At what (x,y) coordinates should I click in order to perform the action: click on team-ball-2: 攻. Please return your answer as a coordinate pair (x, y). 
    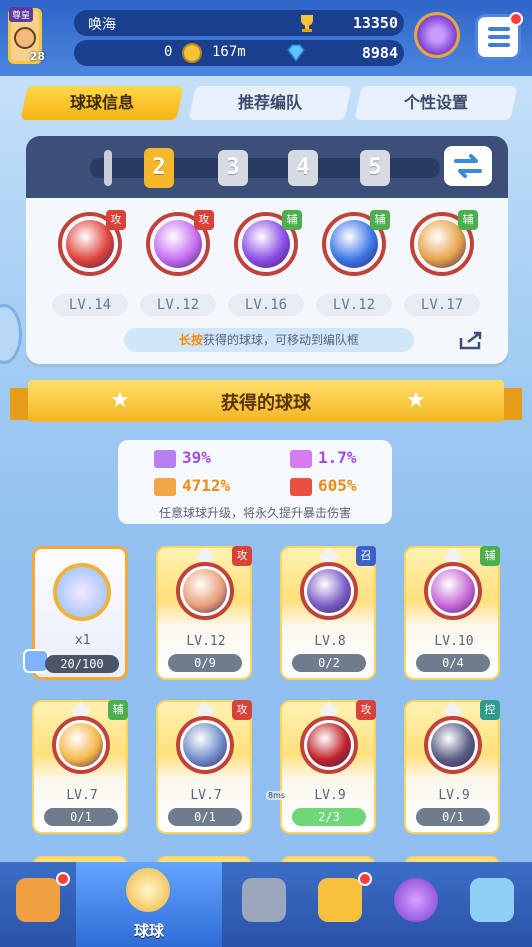
    Looking at the image, I should click on (180, 243).